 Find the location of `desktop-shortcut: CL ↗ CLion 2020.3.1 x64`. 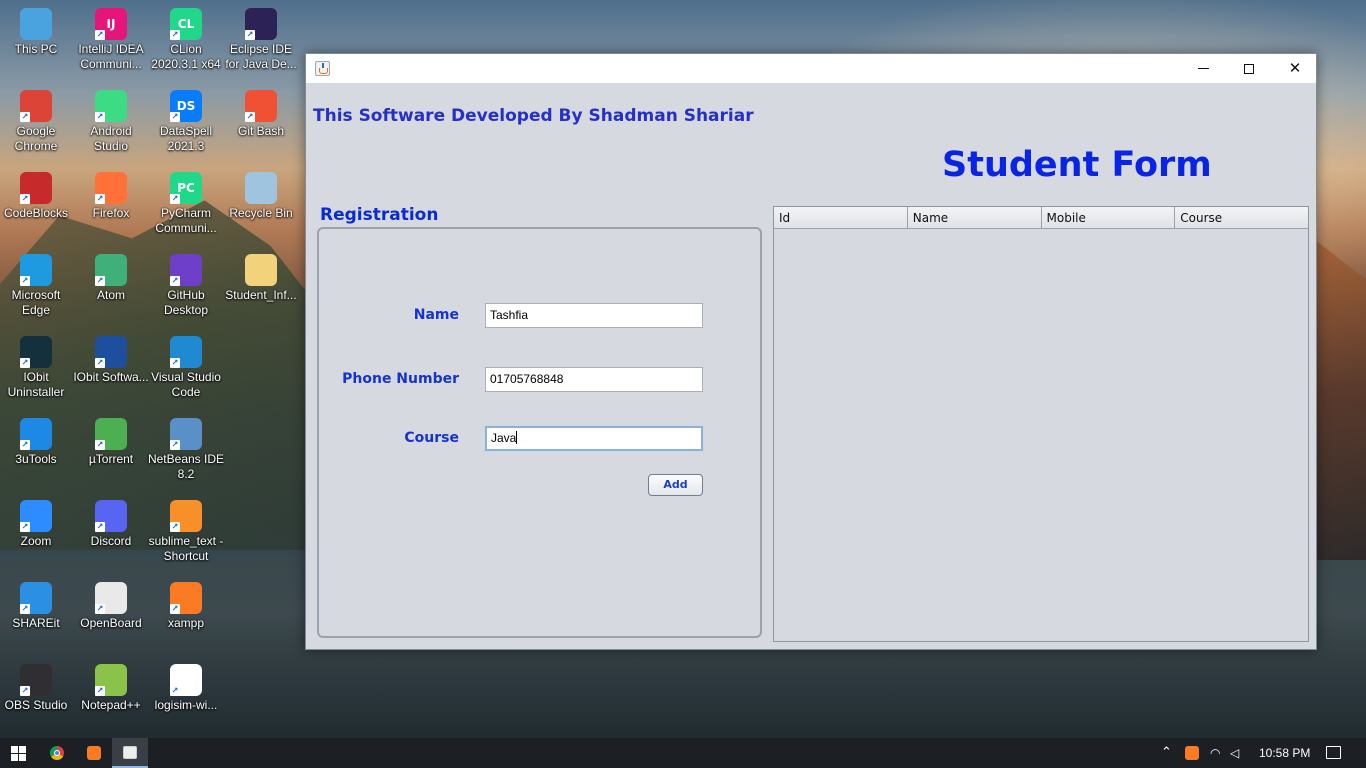

desktop-shortcut: CL ↗ CLion 2020.3.1 x64 is located at coordinates (186, 40).